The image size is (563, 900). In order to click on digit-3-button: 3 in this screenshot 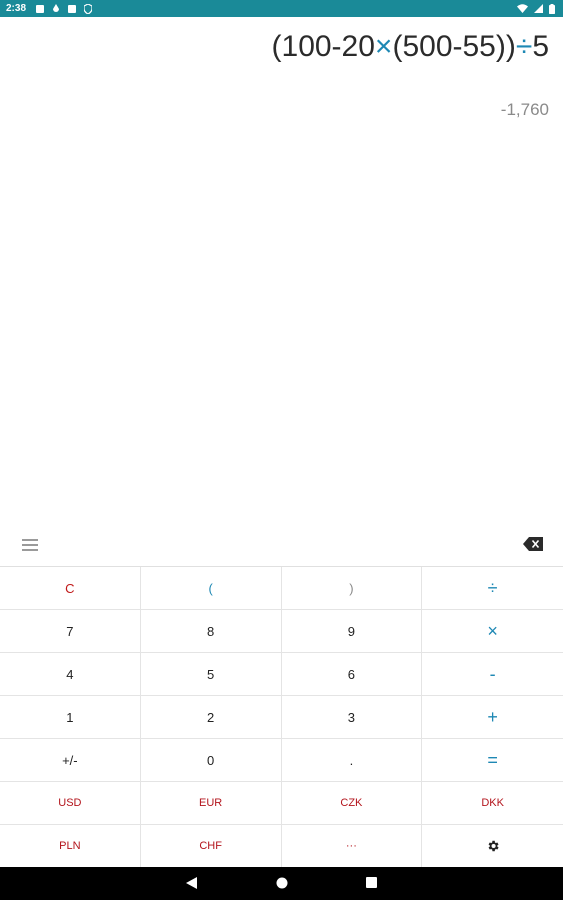, I will do `click(352, 717)`.